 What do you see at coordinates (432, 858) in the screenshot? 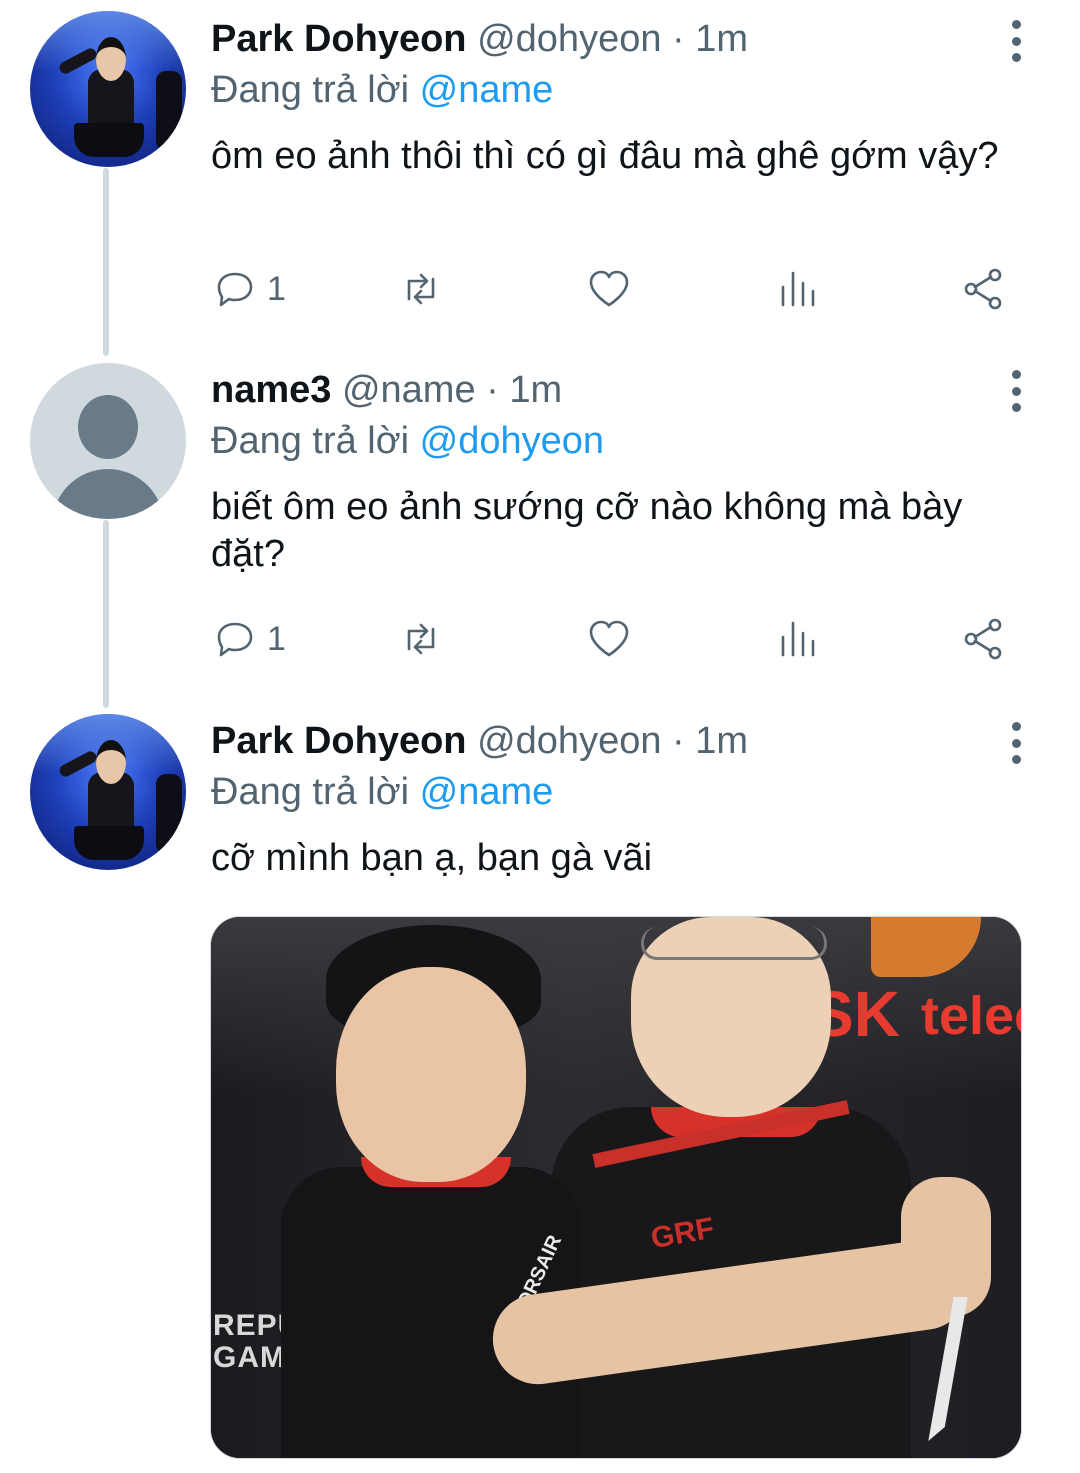
I see `tweet-text: cỡ mình bạn ạ, bạn gà vãi` at bounding box center [432, 858].